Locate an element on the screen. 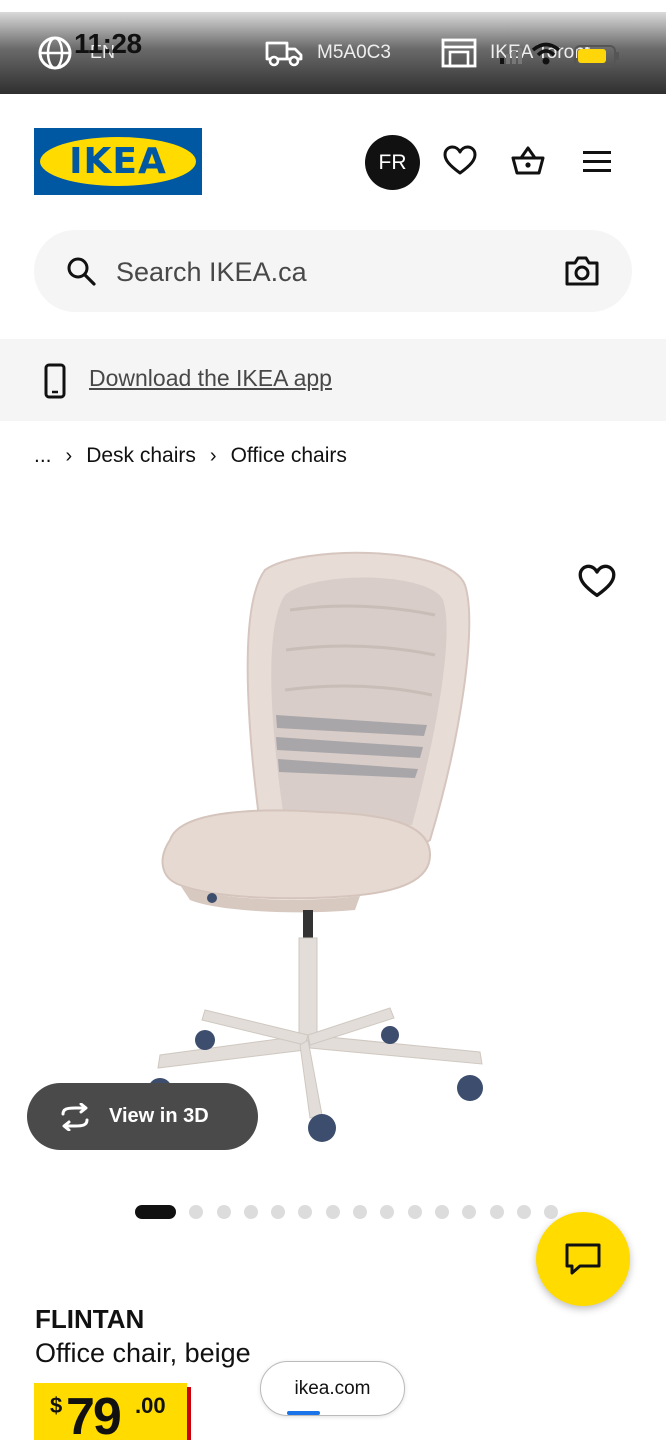  product-name: FLINTAN is located at coordinates (89, 1319).